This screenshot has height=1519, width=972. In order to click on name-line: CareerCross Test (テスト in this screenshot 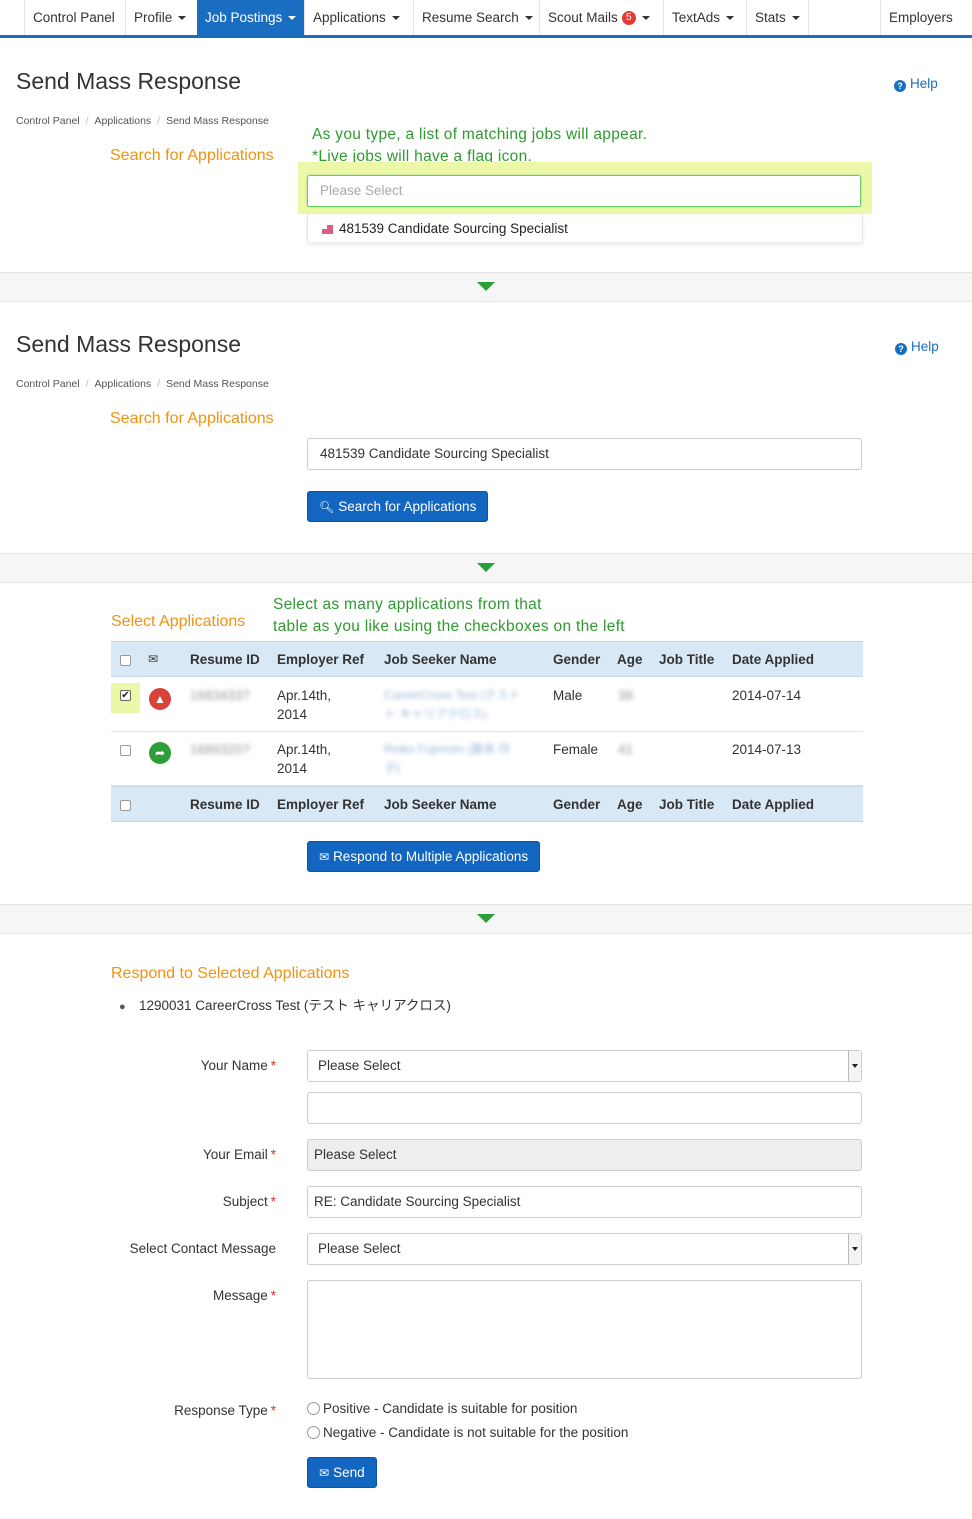, I will do `click(452, 695)`.